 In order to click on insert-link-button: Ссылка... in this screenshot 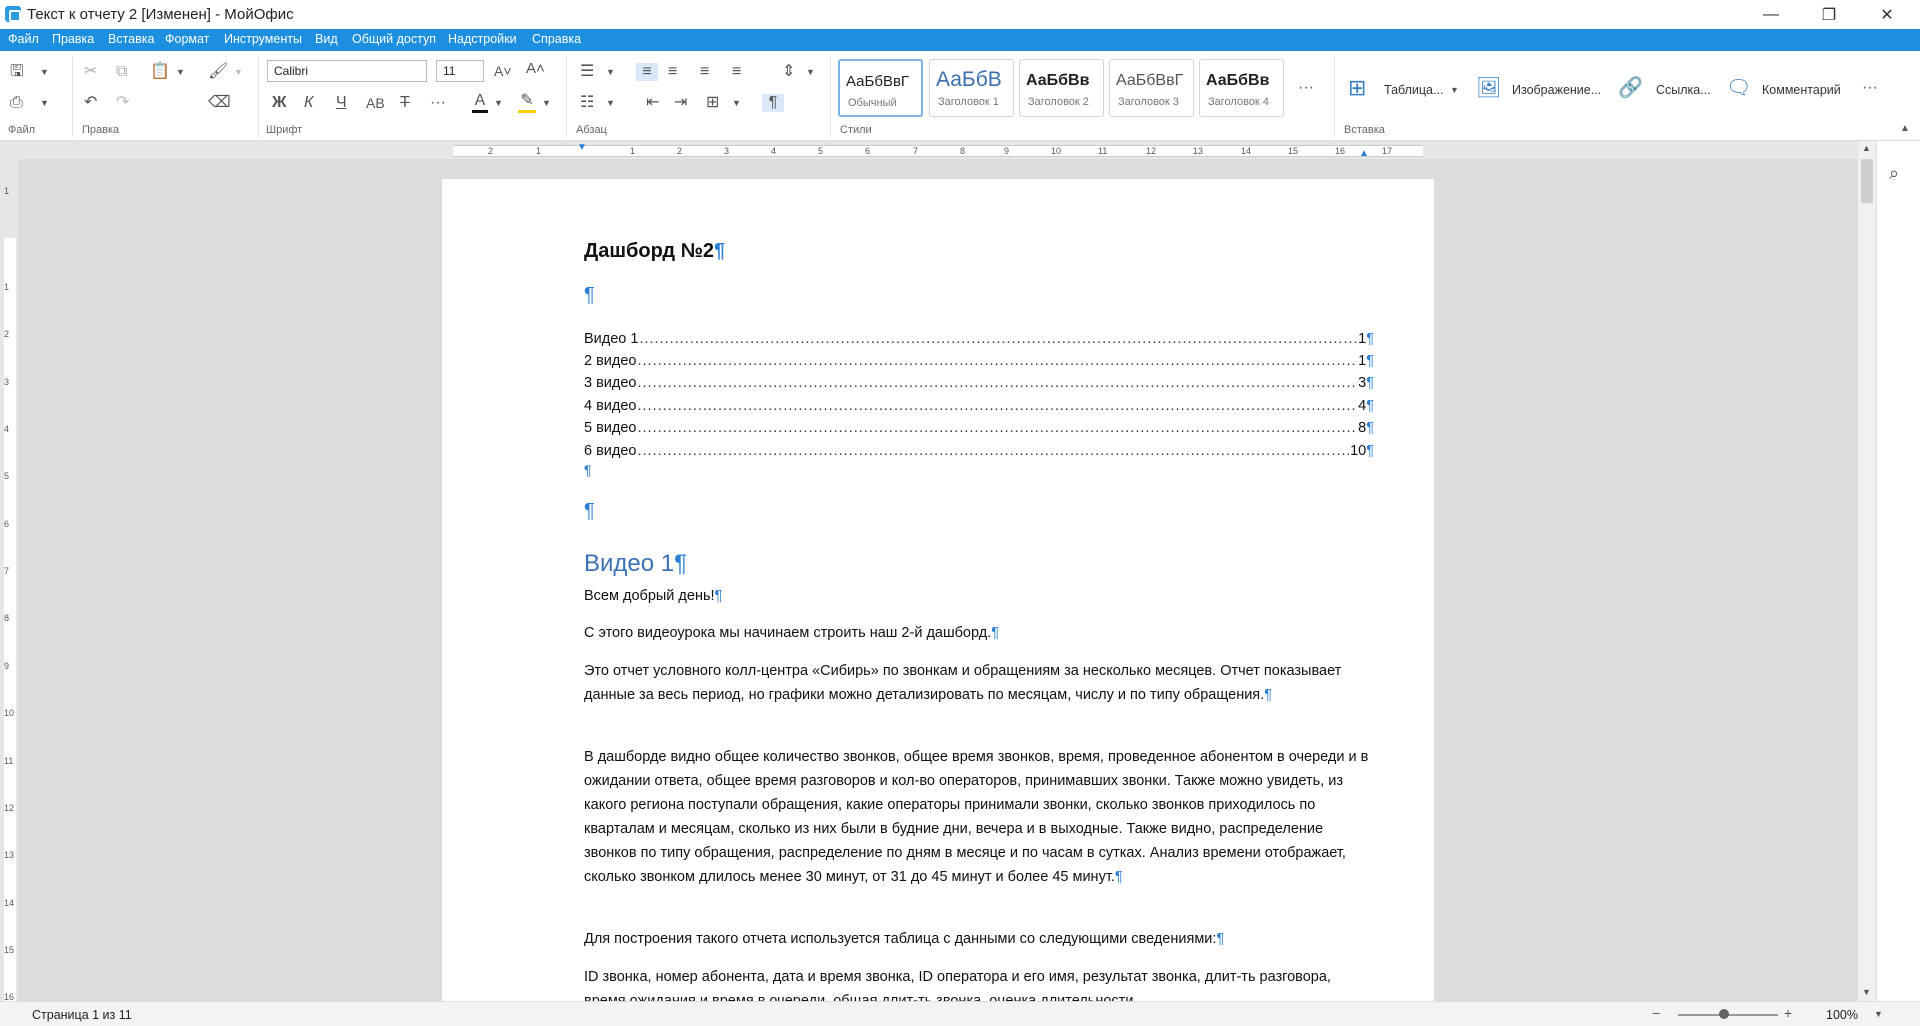, I will do `click(1683, 90)`.